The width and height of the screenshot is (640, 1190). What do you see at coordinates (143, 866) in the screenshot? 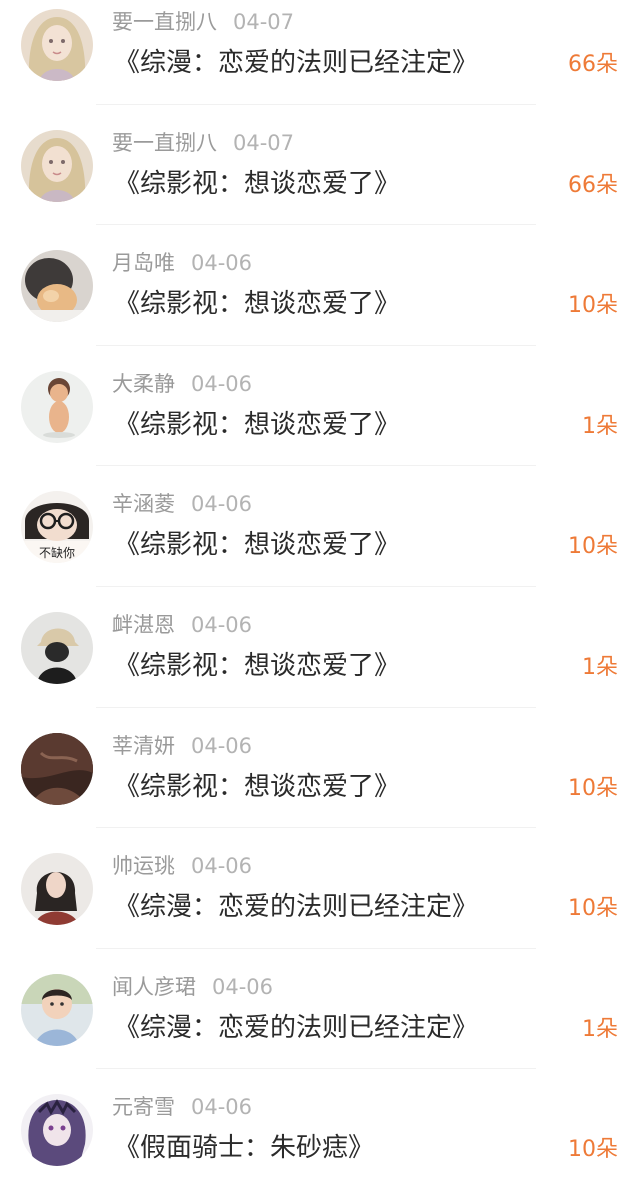
I see `username: 帅运珧` at bounding box center [143, 866].